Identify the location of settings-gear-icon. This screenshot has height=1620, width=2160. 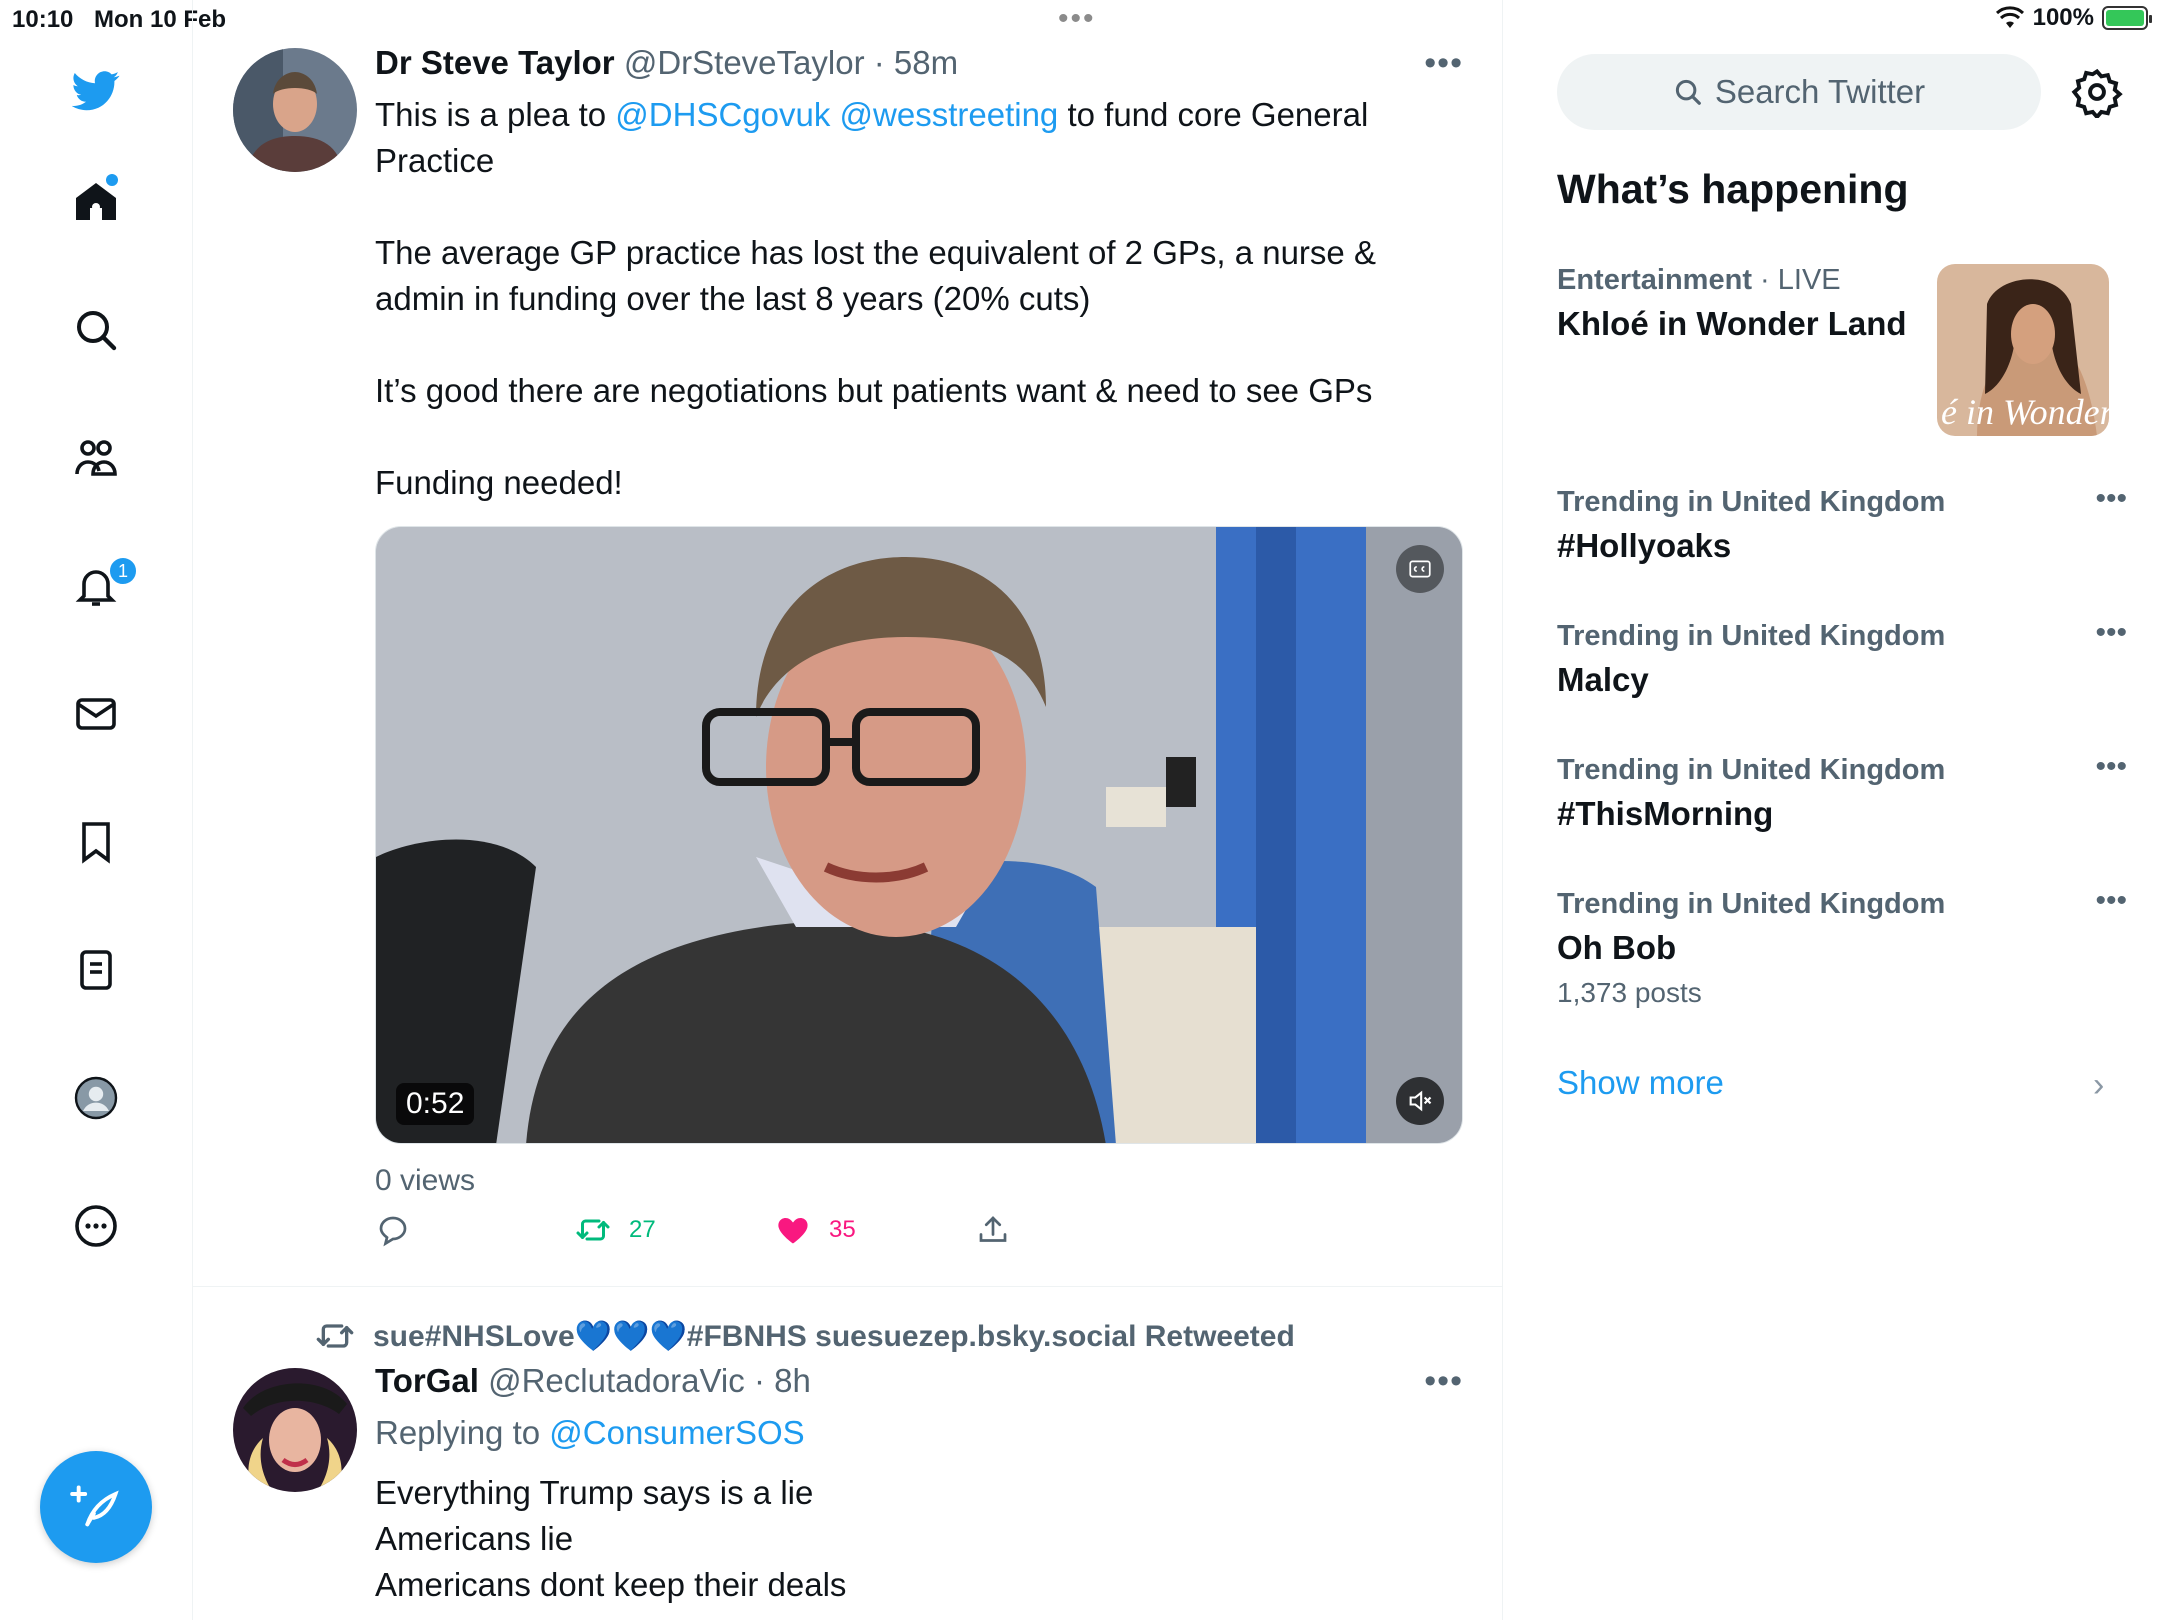
(2097, 92).